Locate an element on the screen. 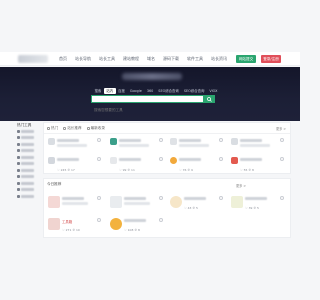 Image resolution: width=320 pixels, height=300 pixels. tool-card: ♡ 55 ⑨ 8 is located at coordinates (258, 164).